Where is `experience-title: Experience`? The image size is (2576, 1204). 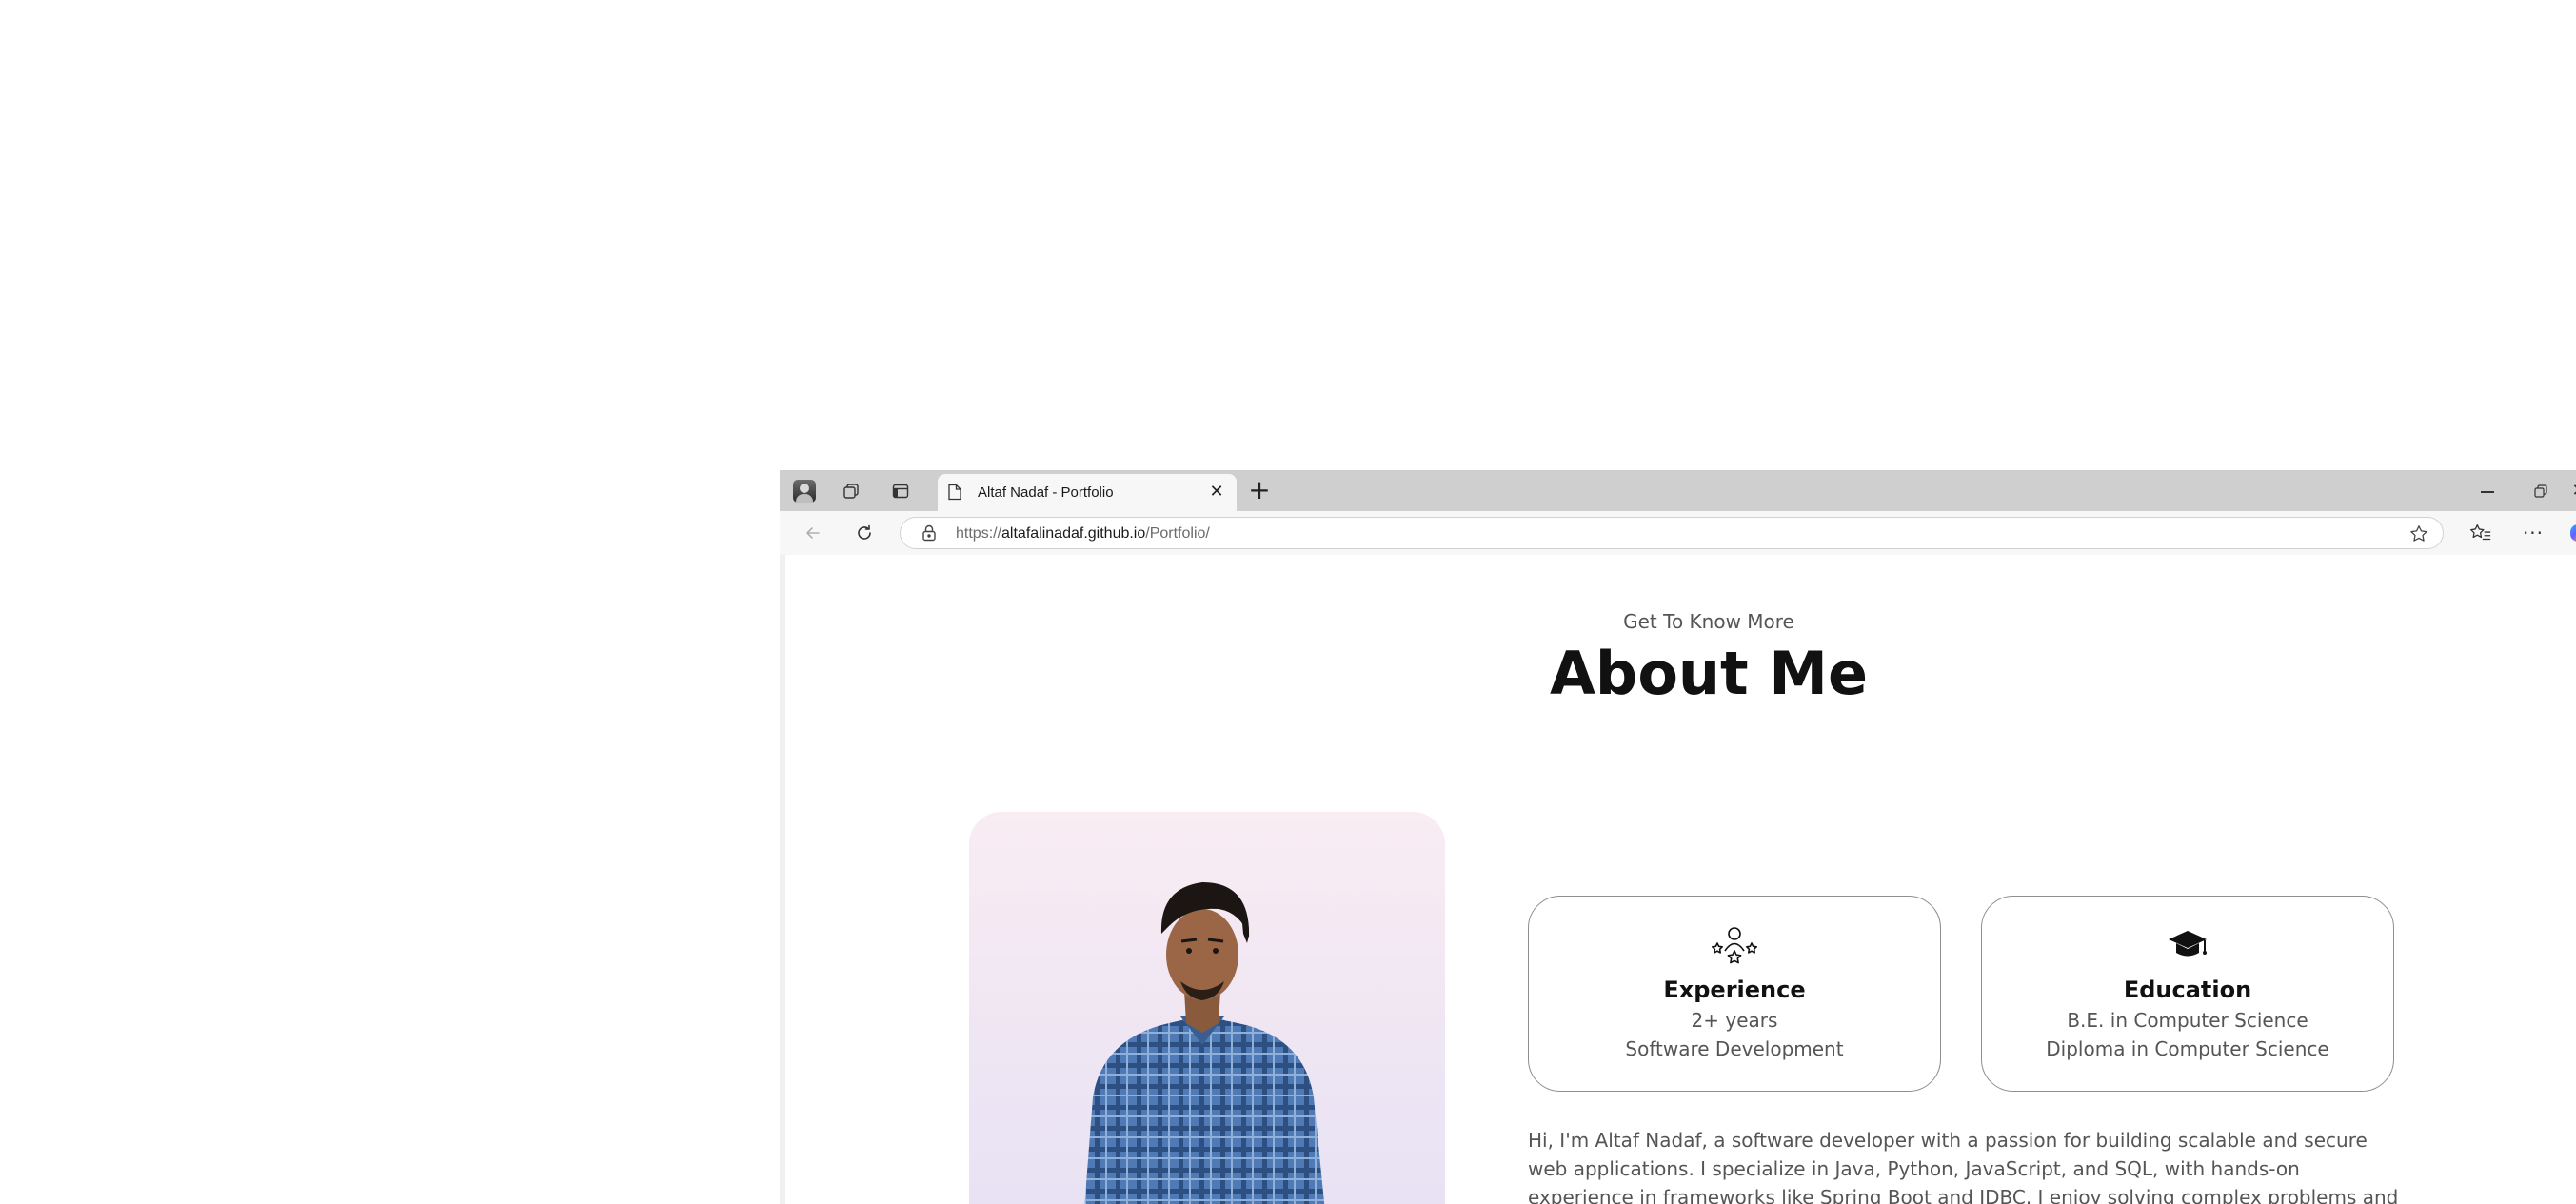 experience-title: Experience is located at coordinates (1735, 990).